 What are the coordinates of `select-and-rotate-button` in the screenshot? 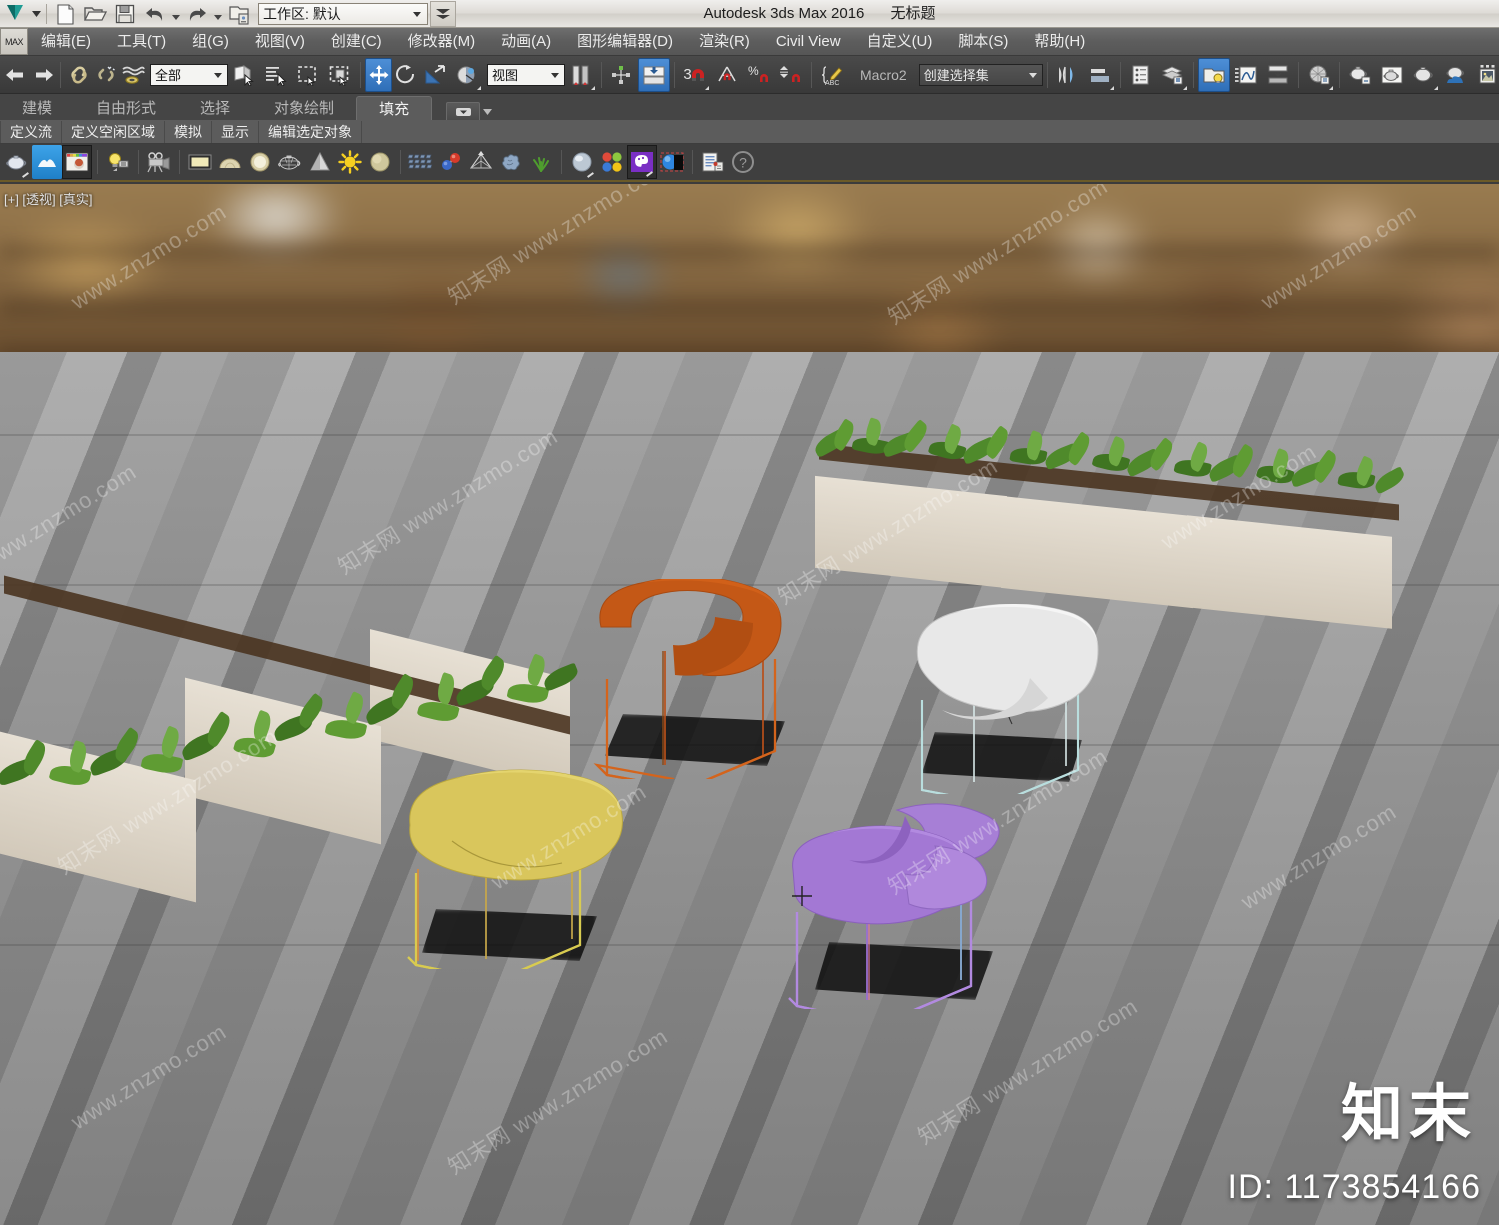 It's located at (405, 75).